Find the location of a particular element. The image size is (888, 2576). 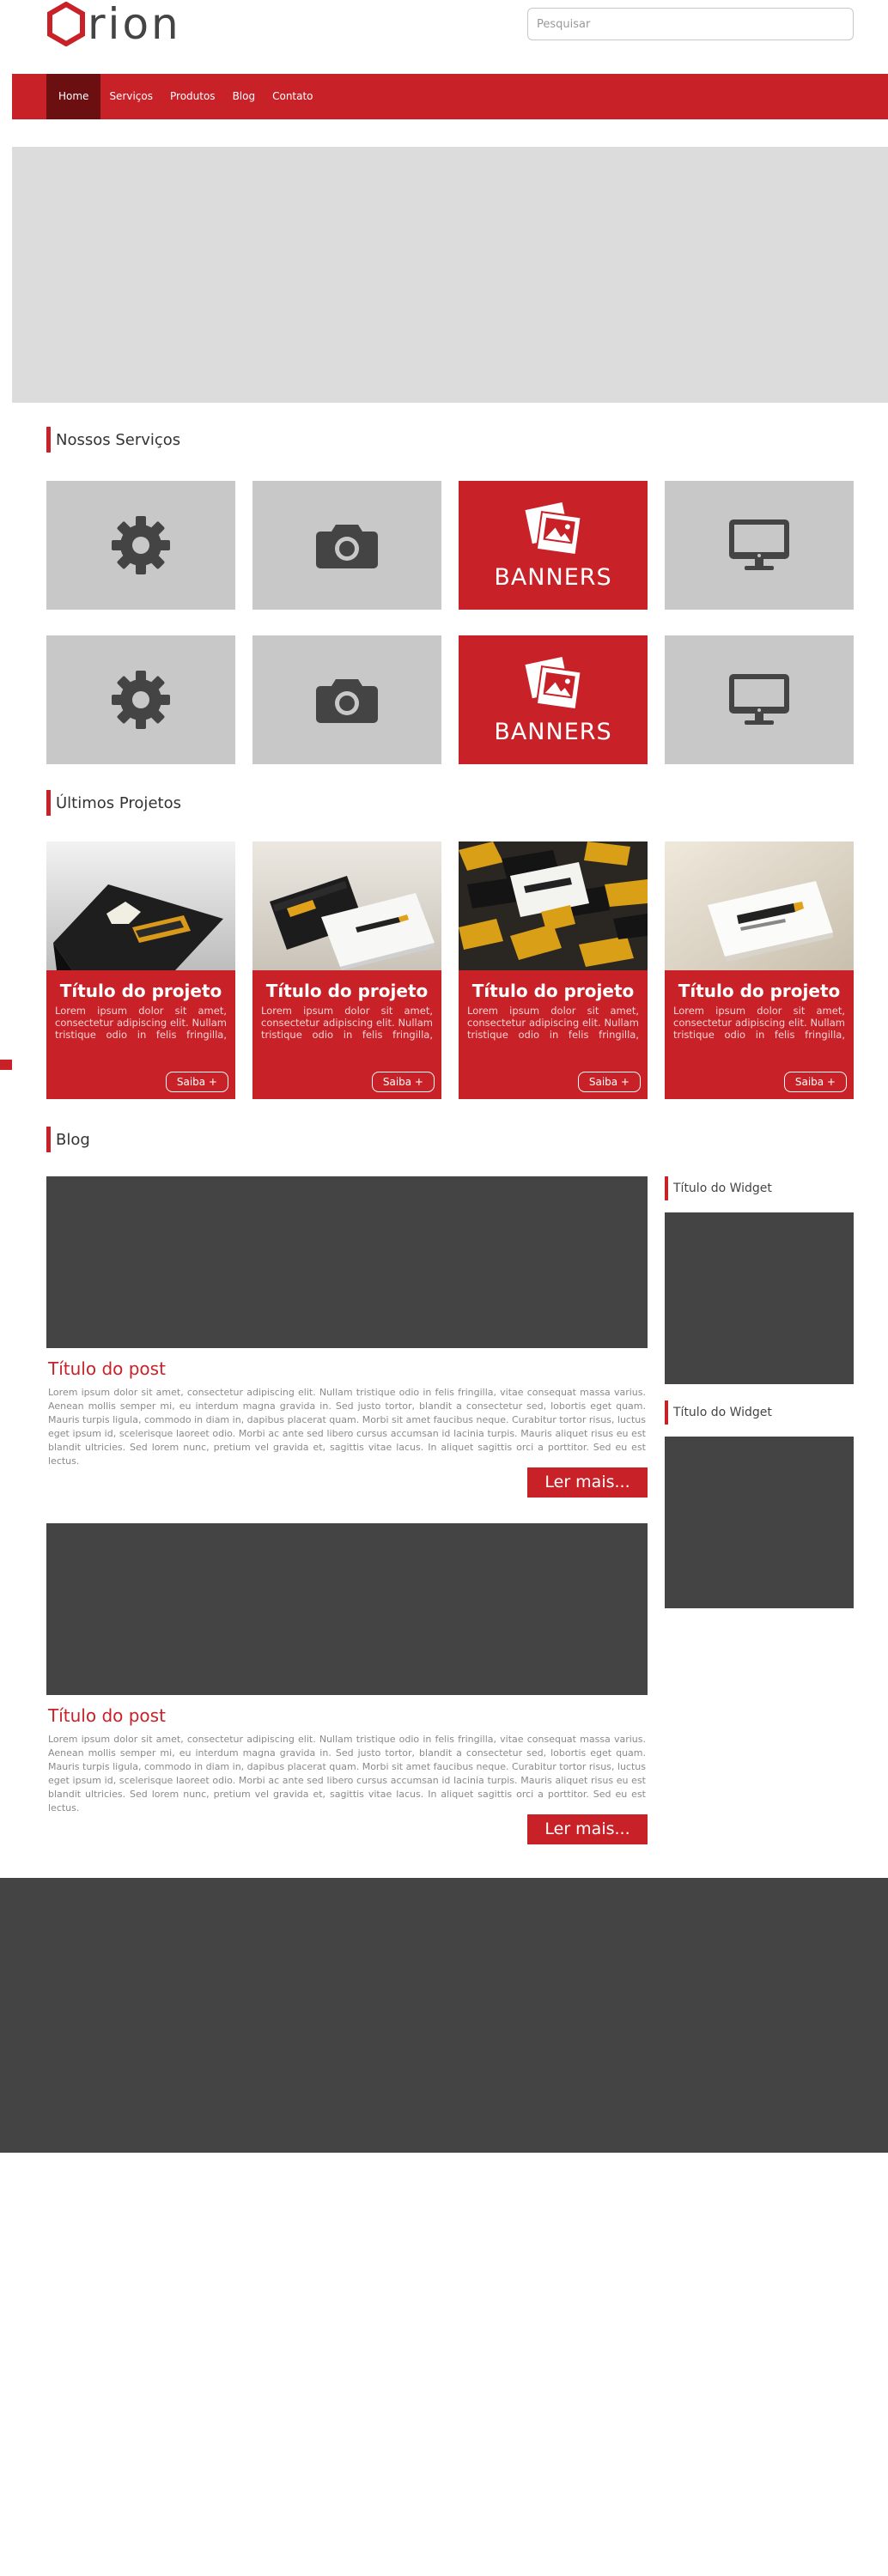

logo: rion is located at coordinates (113, 24).